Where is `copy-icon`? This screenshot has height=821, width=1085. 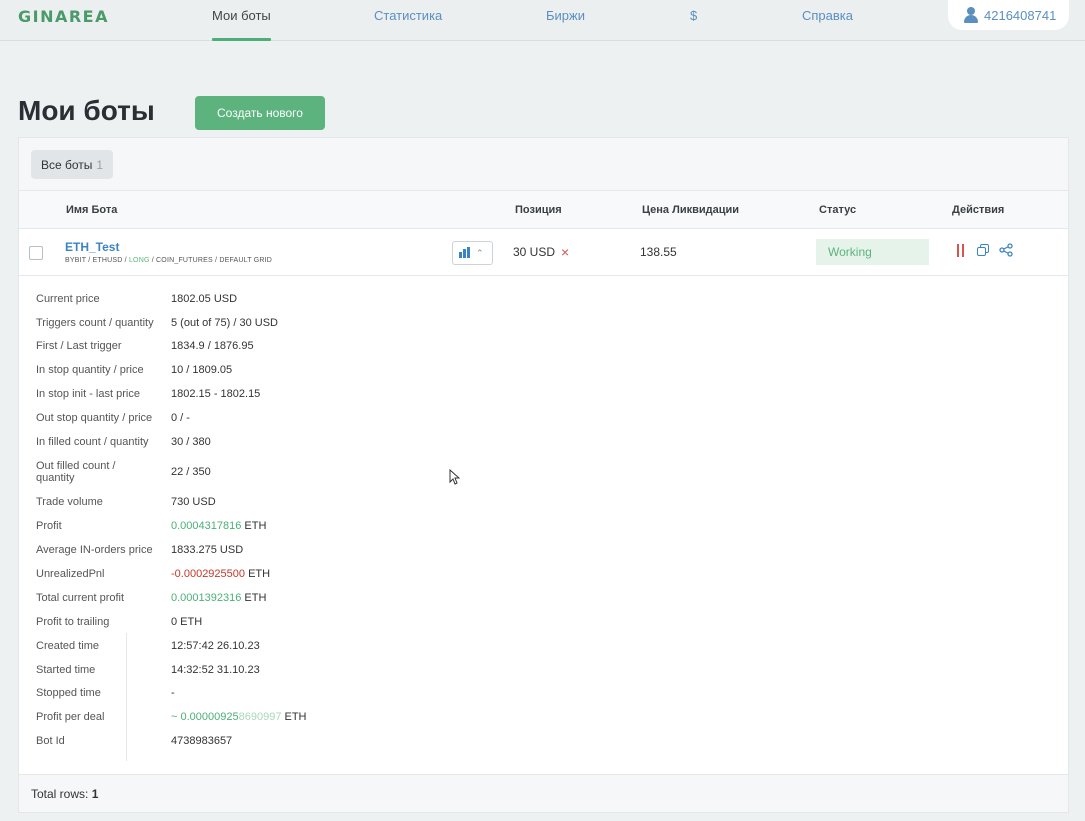 copy-icon is located at coordinates (983, 250).